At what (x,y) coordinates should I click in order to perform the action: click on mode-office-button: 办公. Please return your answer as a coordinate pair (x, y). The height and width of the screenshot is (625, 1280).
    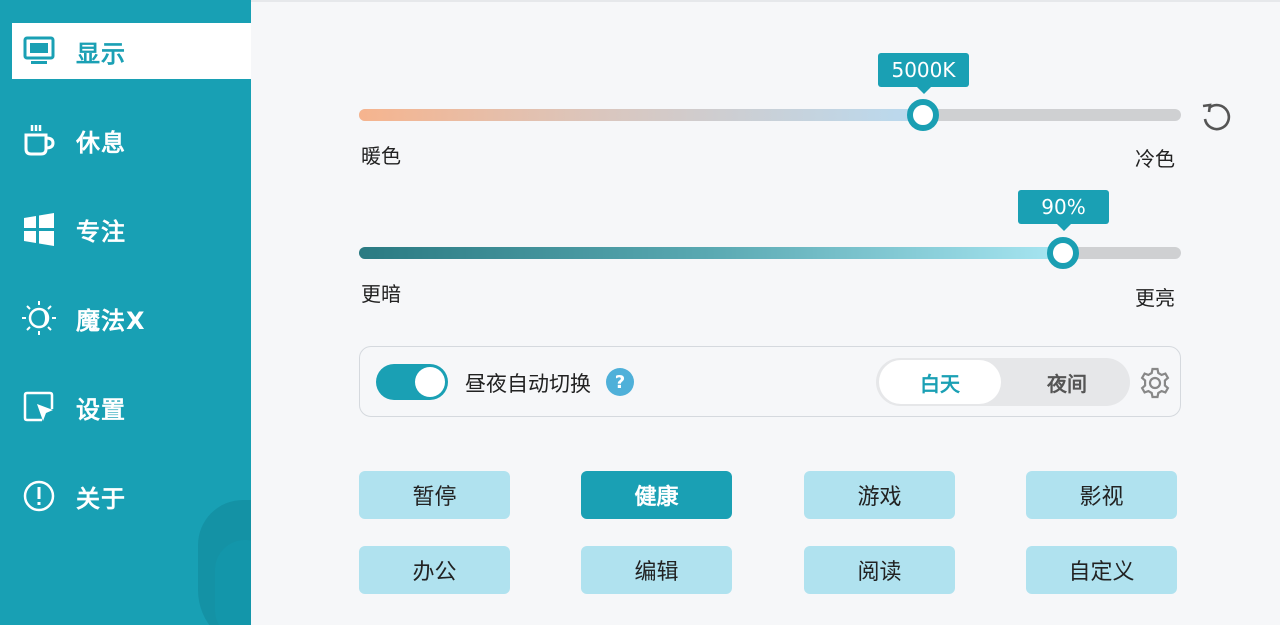
    Looking at the image, I should click on (434, 570).